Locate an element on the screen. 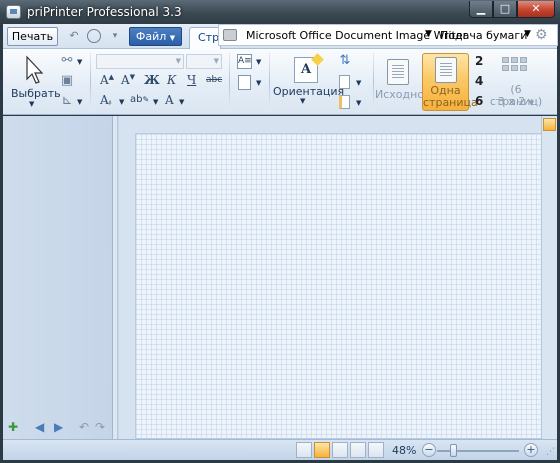 The width and height of the screenshot is (560, 463). original-size-label: Исходное is located at coordinates (403, 94).